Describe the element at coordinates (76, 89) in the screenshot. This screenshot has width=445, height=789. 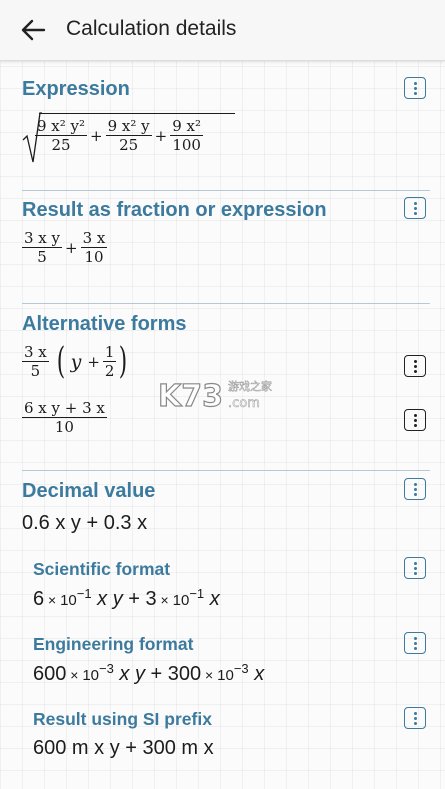
I see `expression-title: Expression` at that location.